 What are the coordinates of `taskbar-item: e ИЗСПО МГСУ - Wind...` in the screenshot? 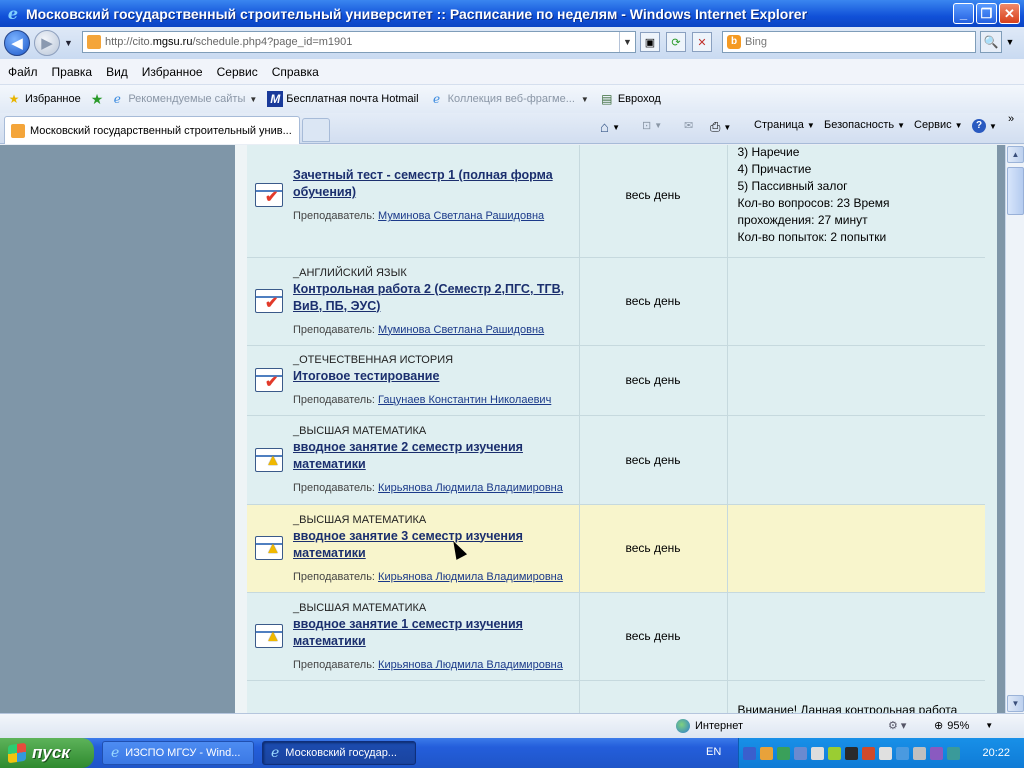 It's located at (178, 753).